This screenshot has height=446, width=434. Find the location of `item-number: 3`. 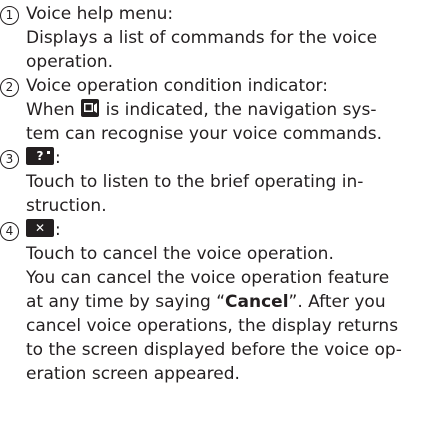

item-number: 3 is located at coordinates (12, 158).